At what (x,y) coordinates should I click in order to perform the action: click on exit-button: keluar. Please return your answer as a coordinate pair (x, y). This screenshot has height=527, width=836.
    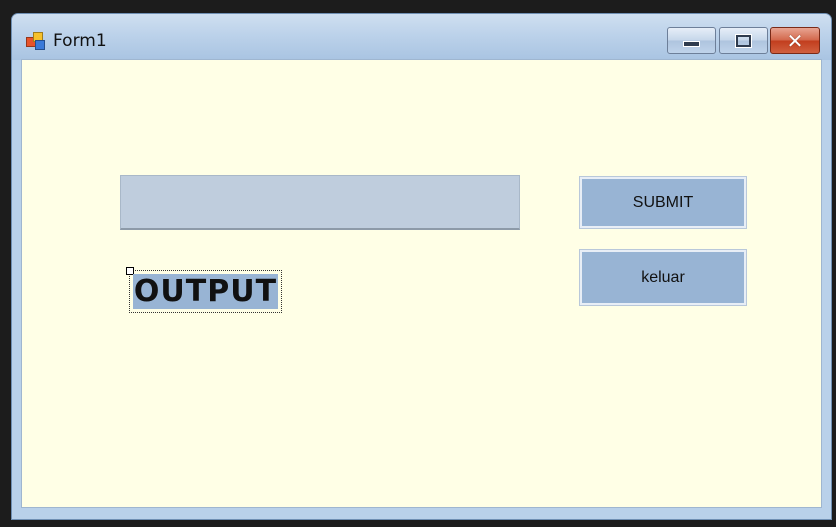
    Looking at the image, I should click on (663, 277).